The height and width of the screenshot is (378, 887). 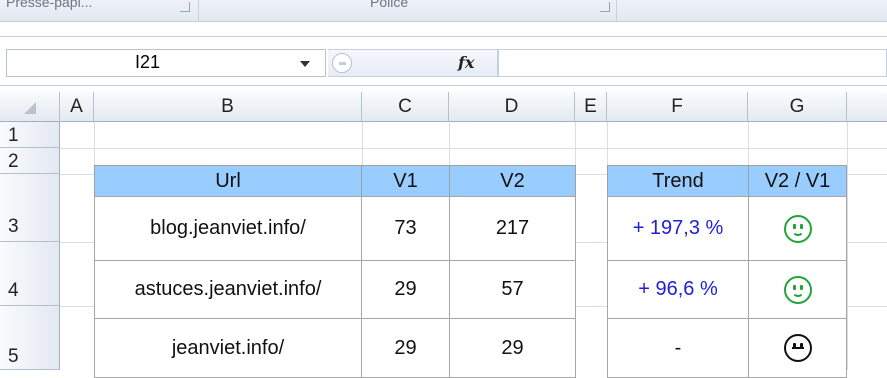 What do you see at coordinates (30, 135) in the screenshot?
I see `row-header-1: 1` at bounding box center [30, 135].